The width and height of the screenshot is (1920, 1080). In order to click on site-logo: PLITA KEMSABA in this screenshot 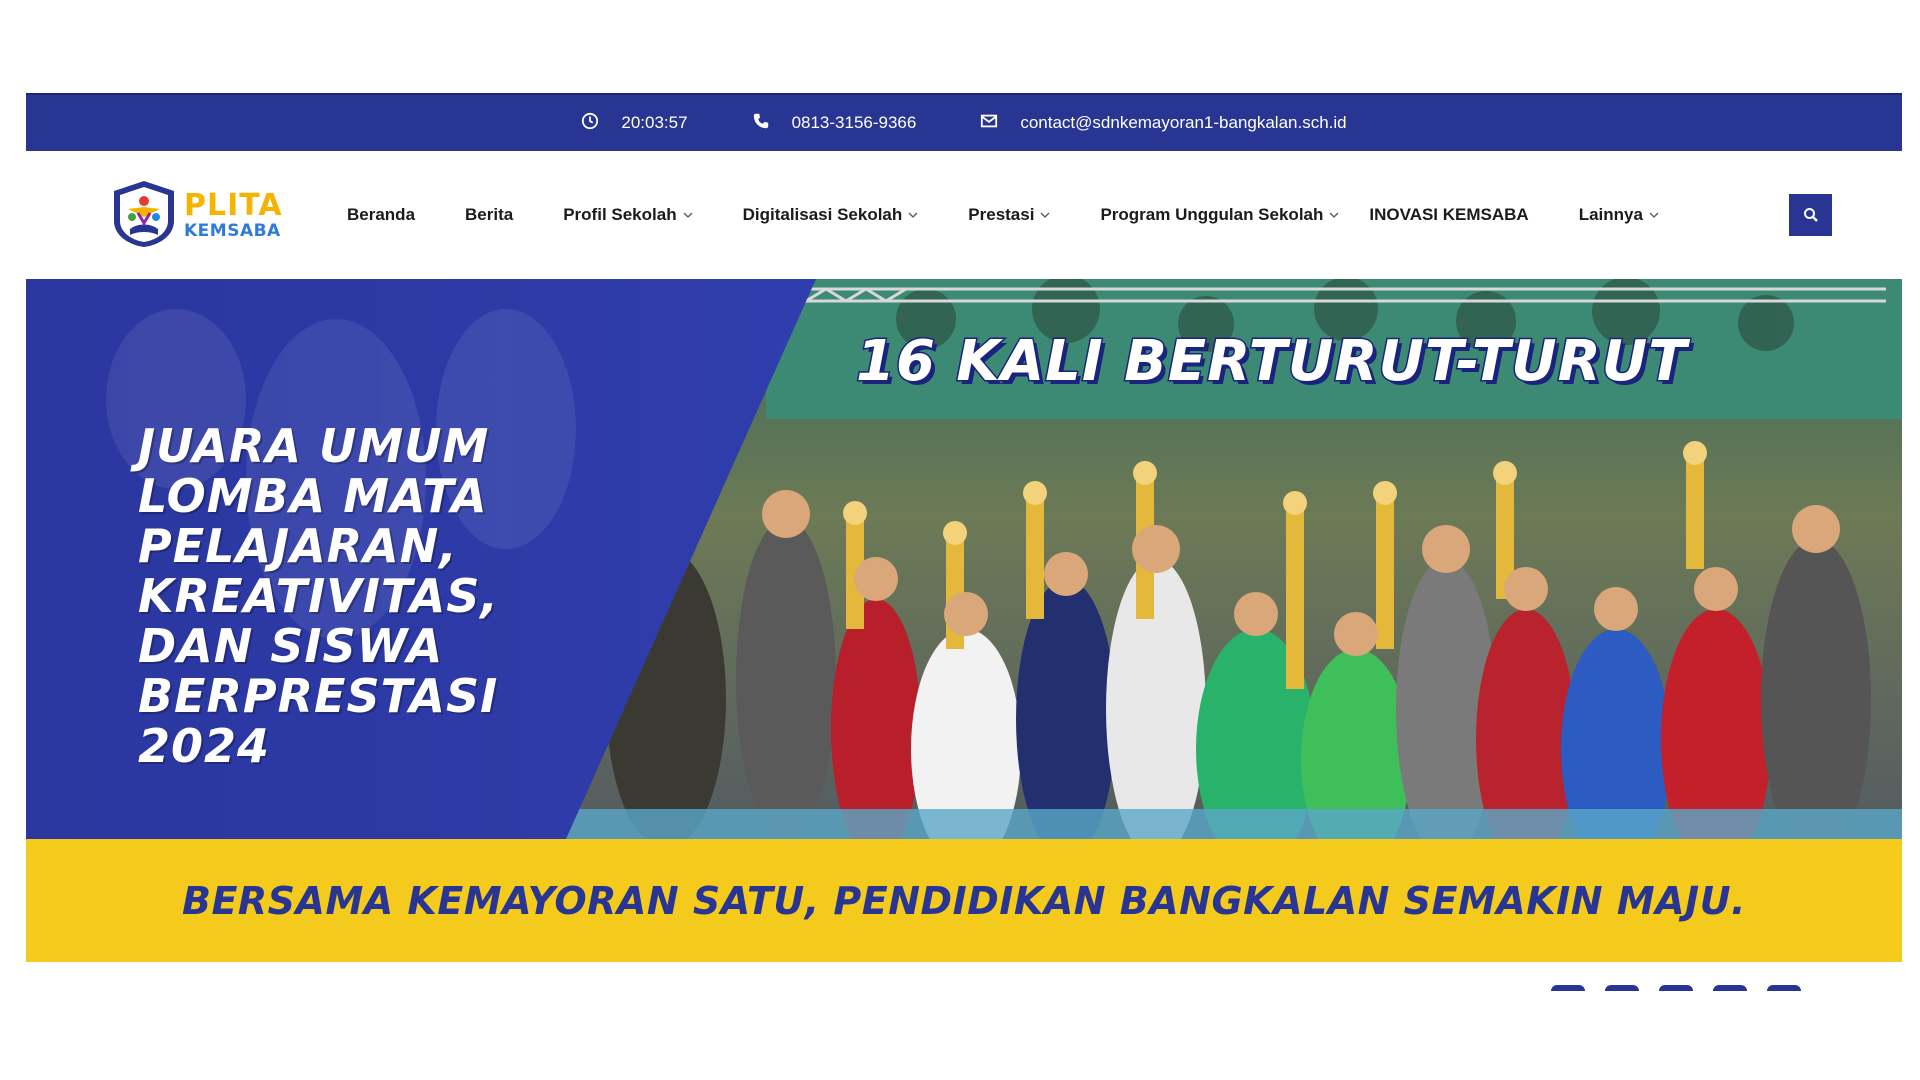, I will do `click(195, 215)`.